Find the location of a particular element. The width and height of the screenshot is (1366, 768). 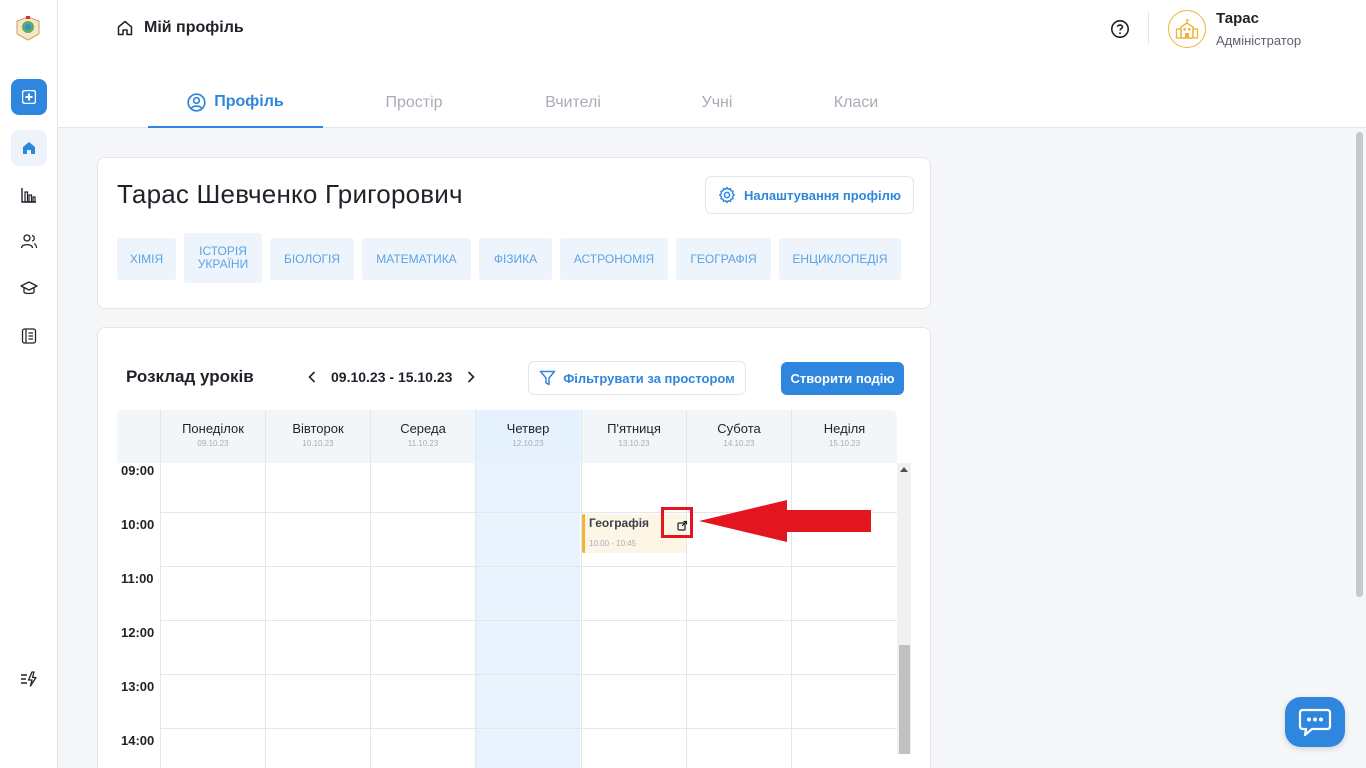

today-column is located at coordinates (527, 615).